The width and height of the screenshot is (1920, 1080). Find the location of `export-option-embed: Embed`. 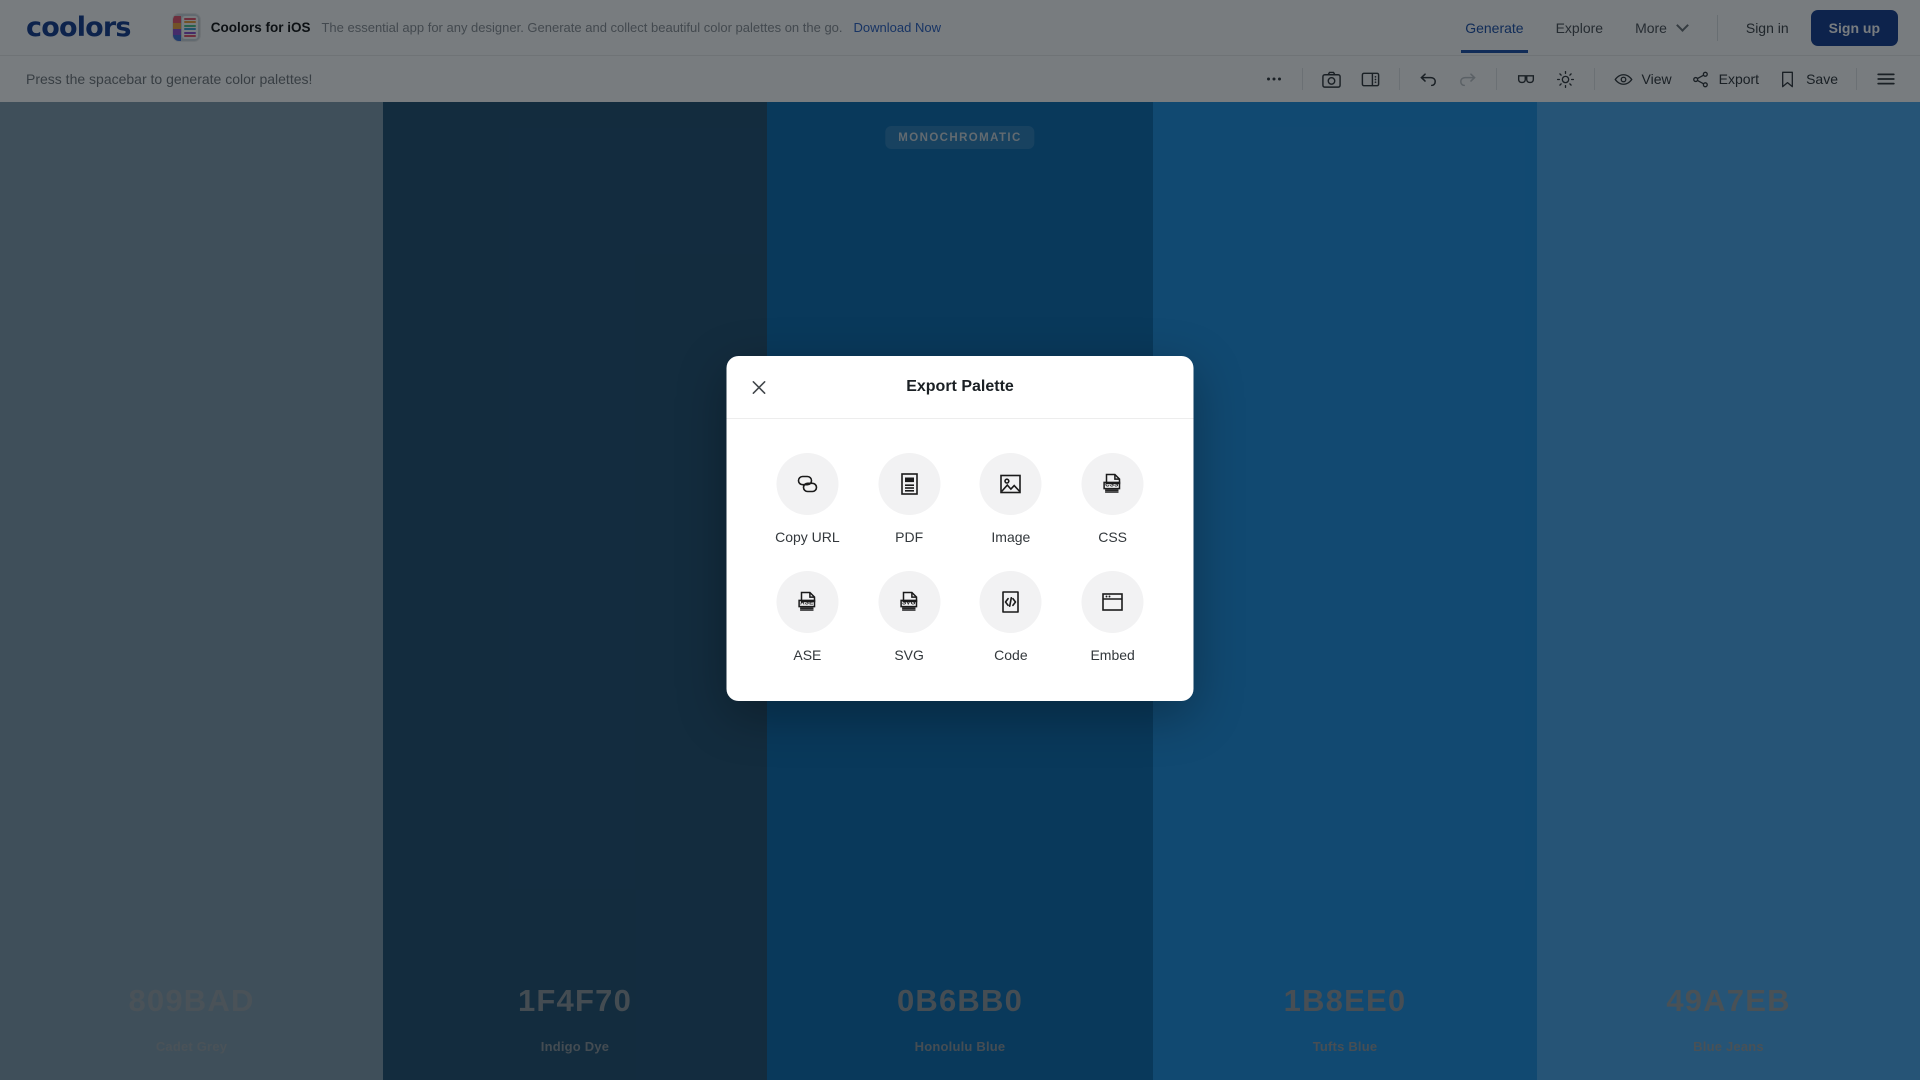

export-option-embed: Embed is located at coordinates (1113, 617).